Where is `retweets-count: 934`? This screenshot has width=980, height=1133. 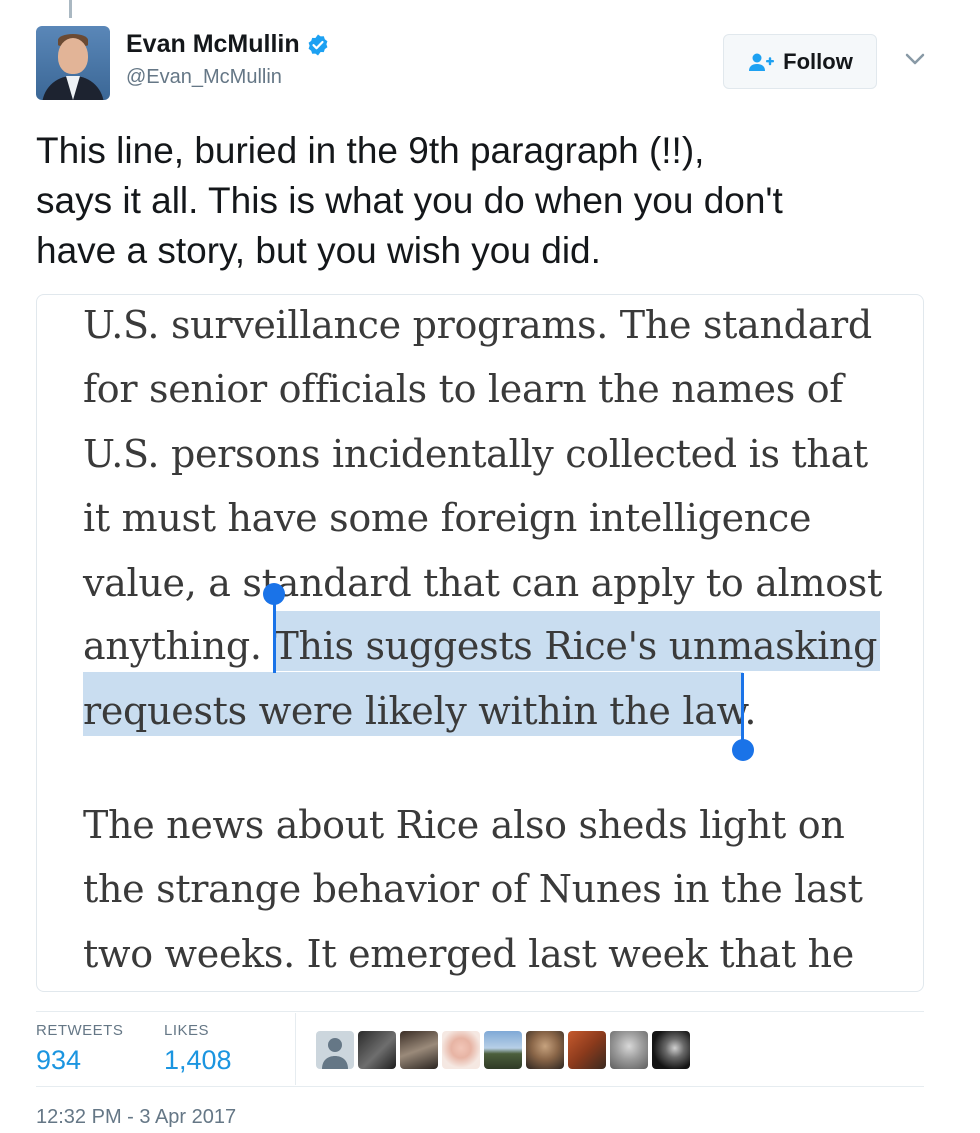 retweets-count: 934 is located at coordinates (79, 1060).